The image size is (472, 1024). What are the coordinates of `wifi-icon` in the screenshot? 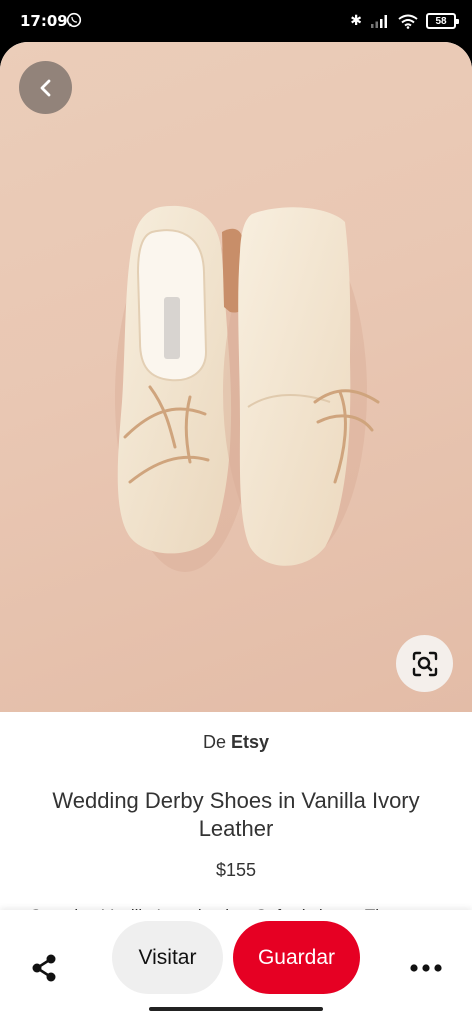 It's located at (408, 21).